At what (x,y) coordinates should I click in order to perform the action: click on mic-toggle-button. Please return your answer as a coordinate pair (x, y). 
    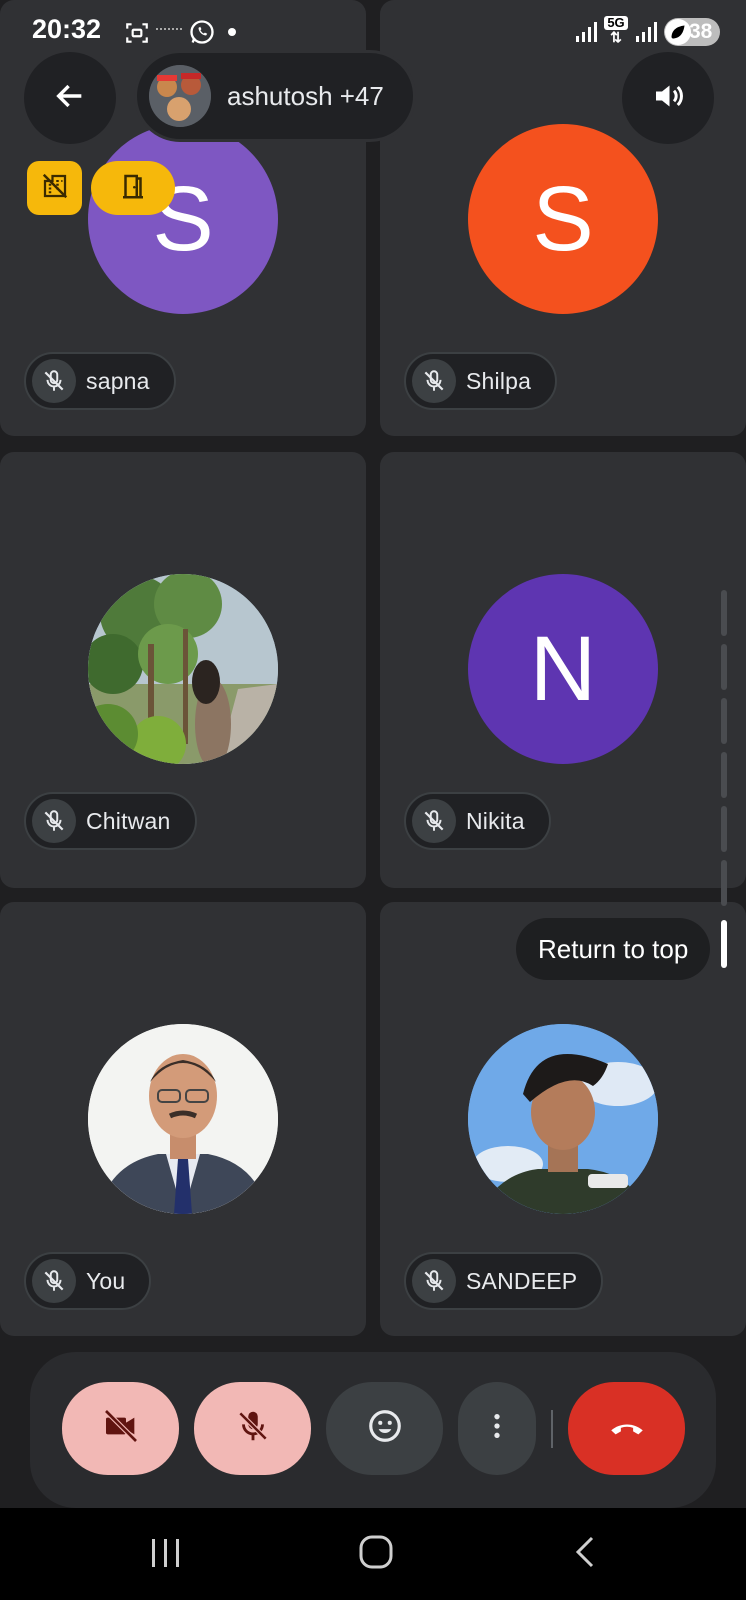
    Looking at the image, I should click on (252, 1428).